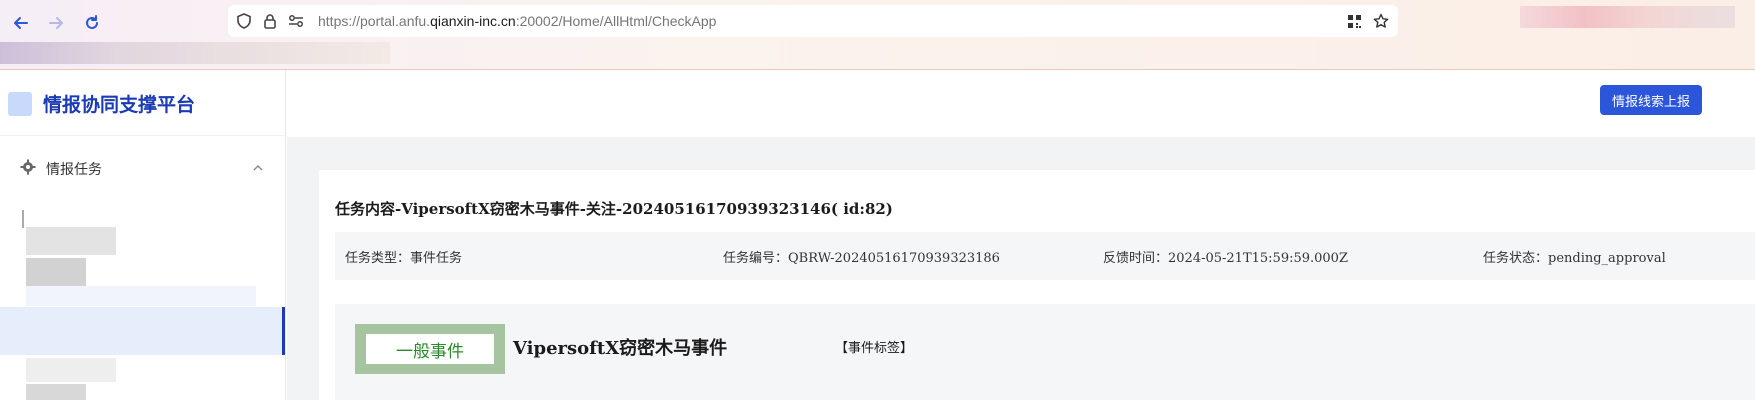 This screenshot has width=1755, height=400. Describe the element at coordinates (620, 348) in the screenshot. I see `event-name: VipersoftX窃密木马事件` at that location.